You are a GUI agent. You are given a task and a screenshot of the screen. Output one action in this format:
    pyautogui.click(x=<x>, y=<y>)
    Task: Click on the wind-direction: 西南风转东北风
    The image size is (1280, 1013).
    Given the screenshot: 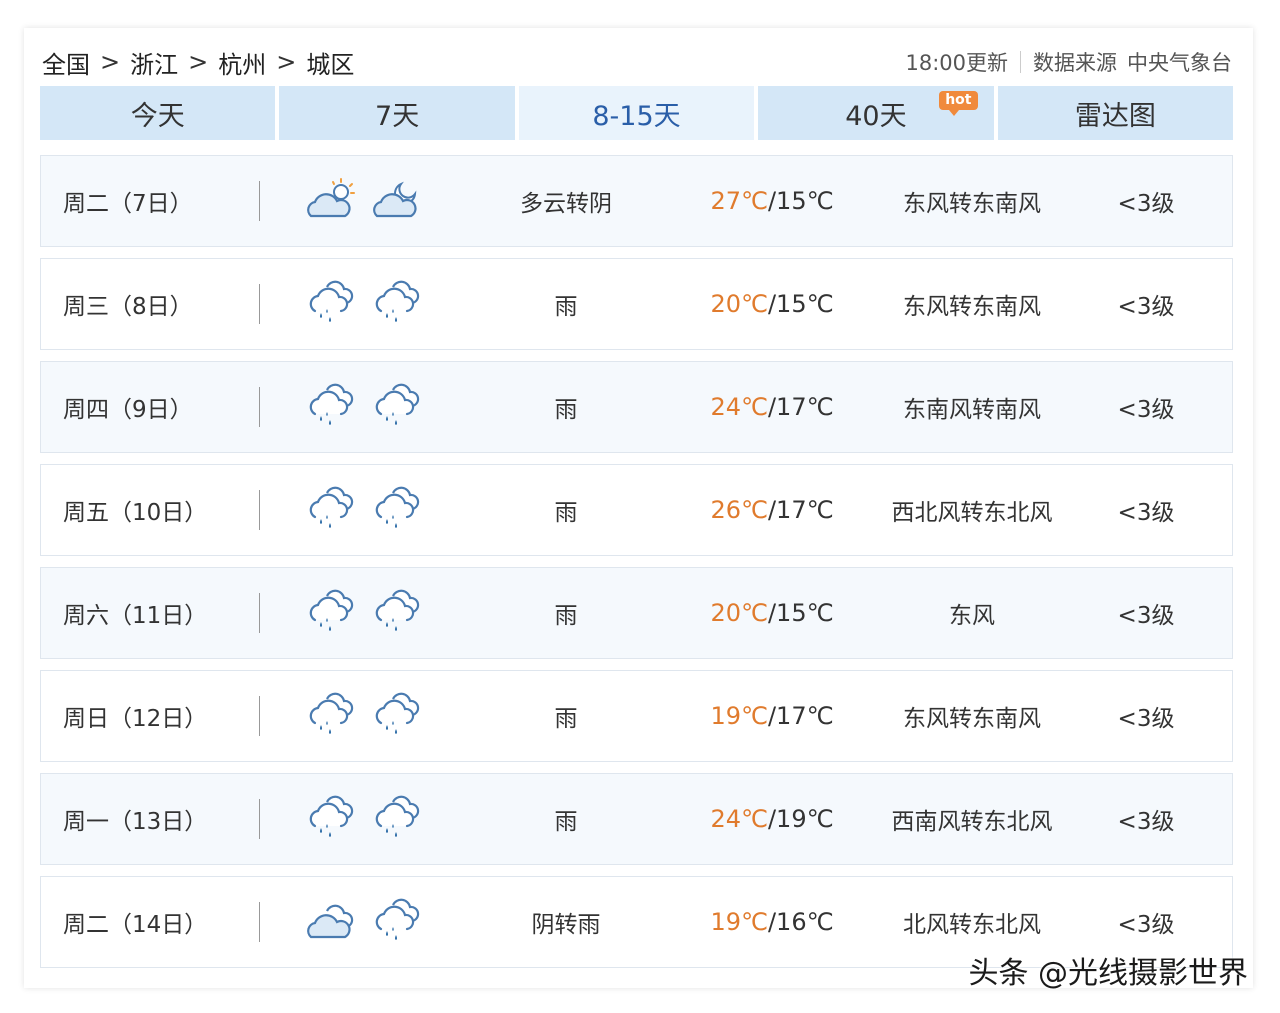 What is the action you would take?
    pyautogui.click(x=972, y=822)
    